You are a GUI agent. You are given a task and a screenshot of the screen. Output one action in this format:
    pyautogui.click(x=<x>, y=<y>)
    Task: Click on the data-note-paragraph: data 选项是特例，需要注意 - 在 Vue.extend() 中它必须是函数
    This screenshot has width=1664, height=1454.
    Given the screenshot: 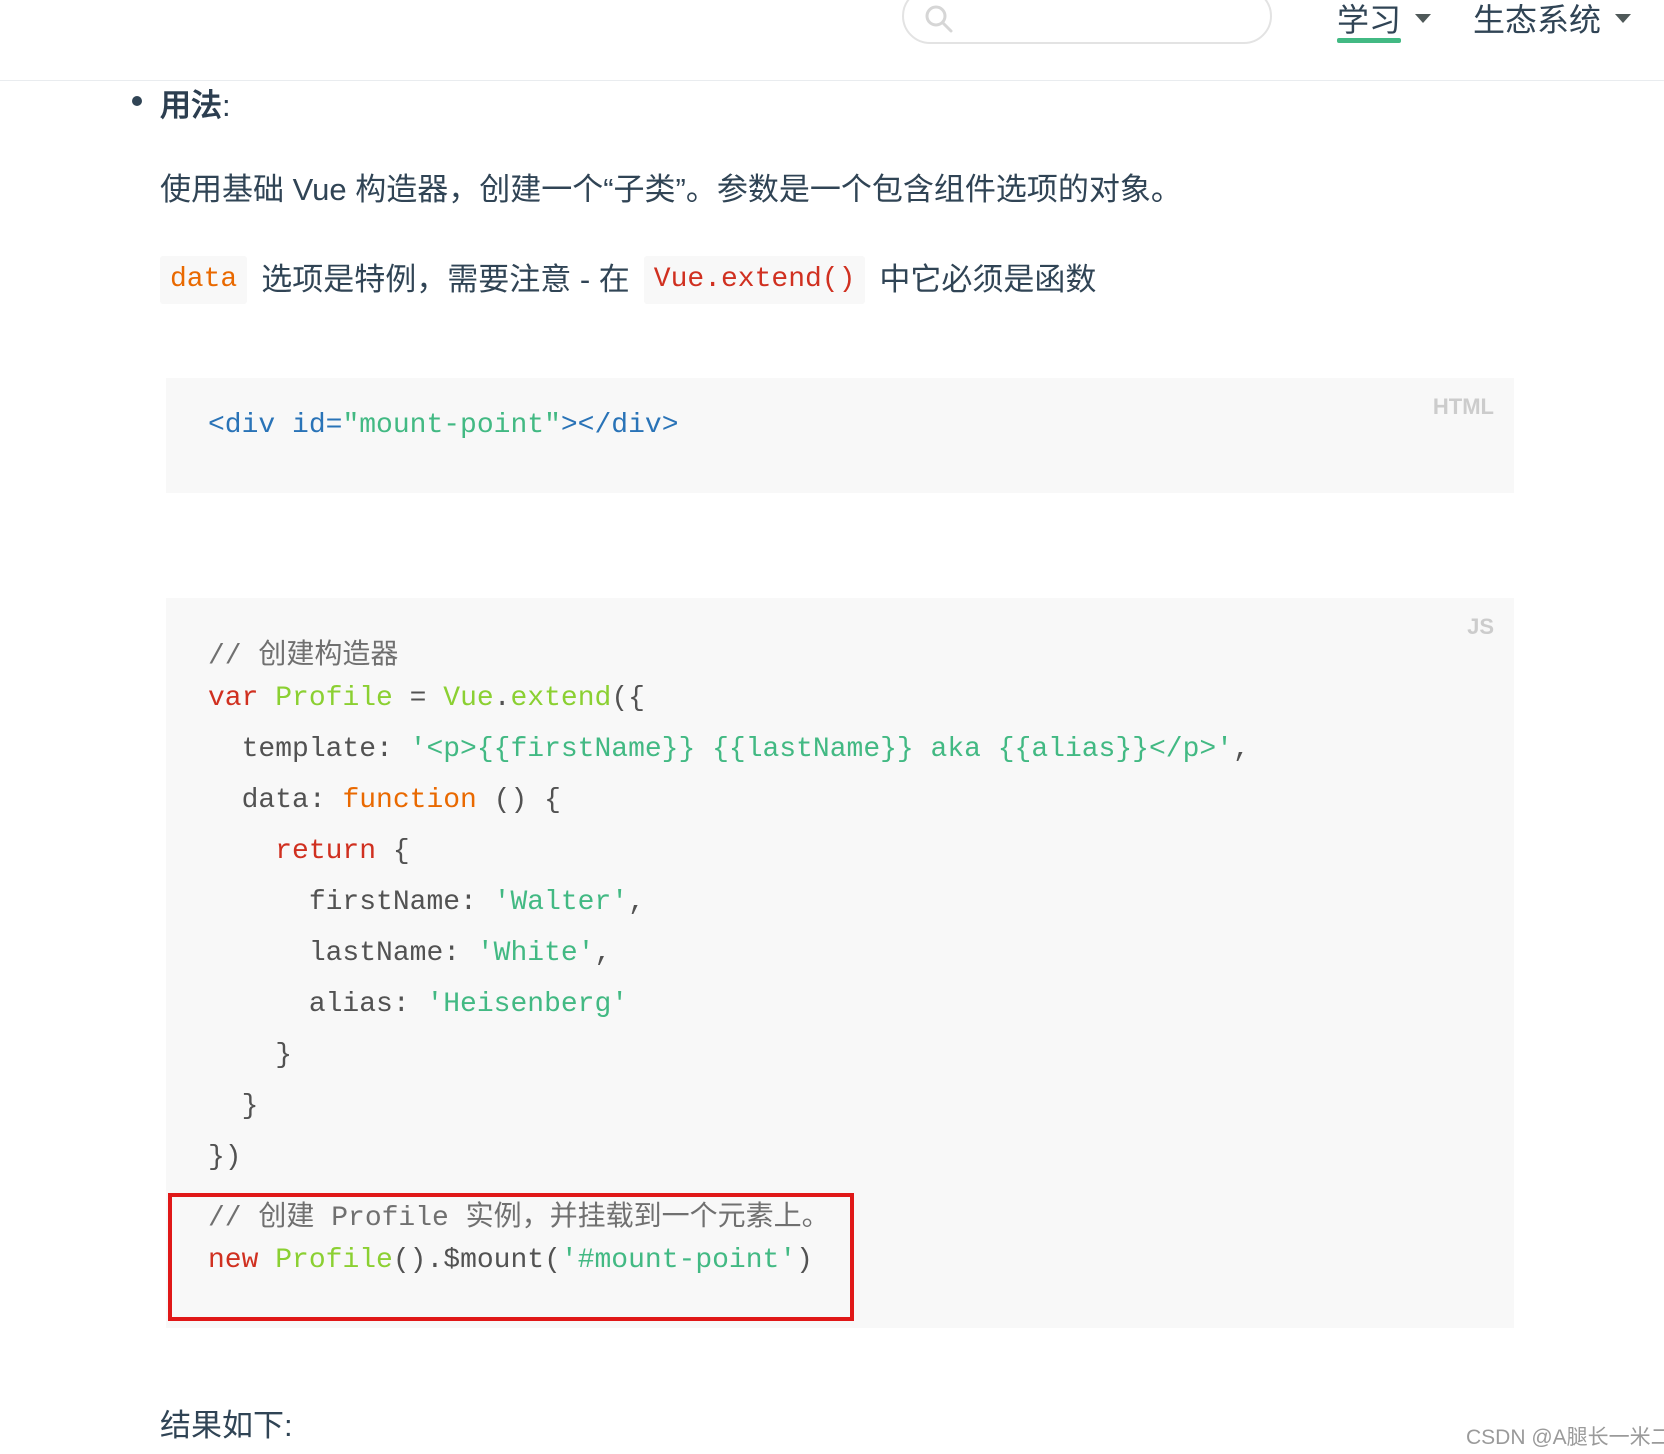 What is the action you would take?
    pyautogui.click(x=628, y=280)
    